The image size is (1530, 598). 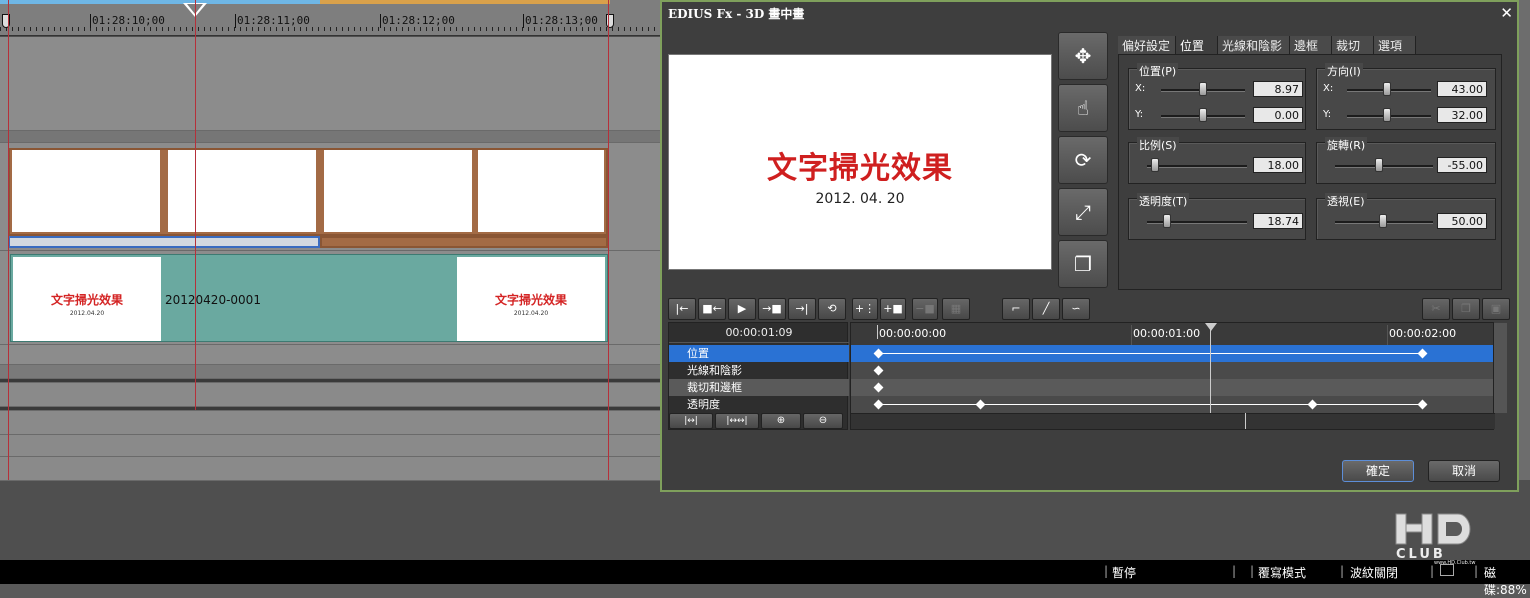 I want to click on kf-track-position: 位置, so click(x=759, y=353).